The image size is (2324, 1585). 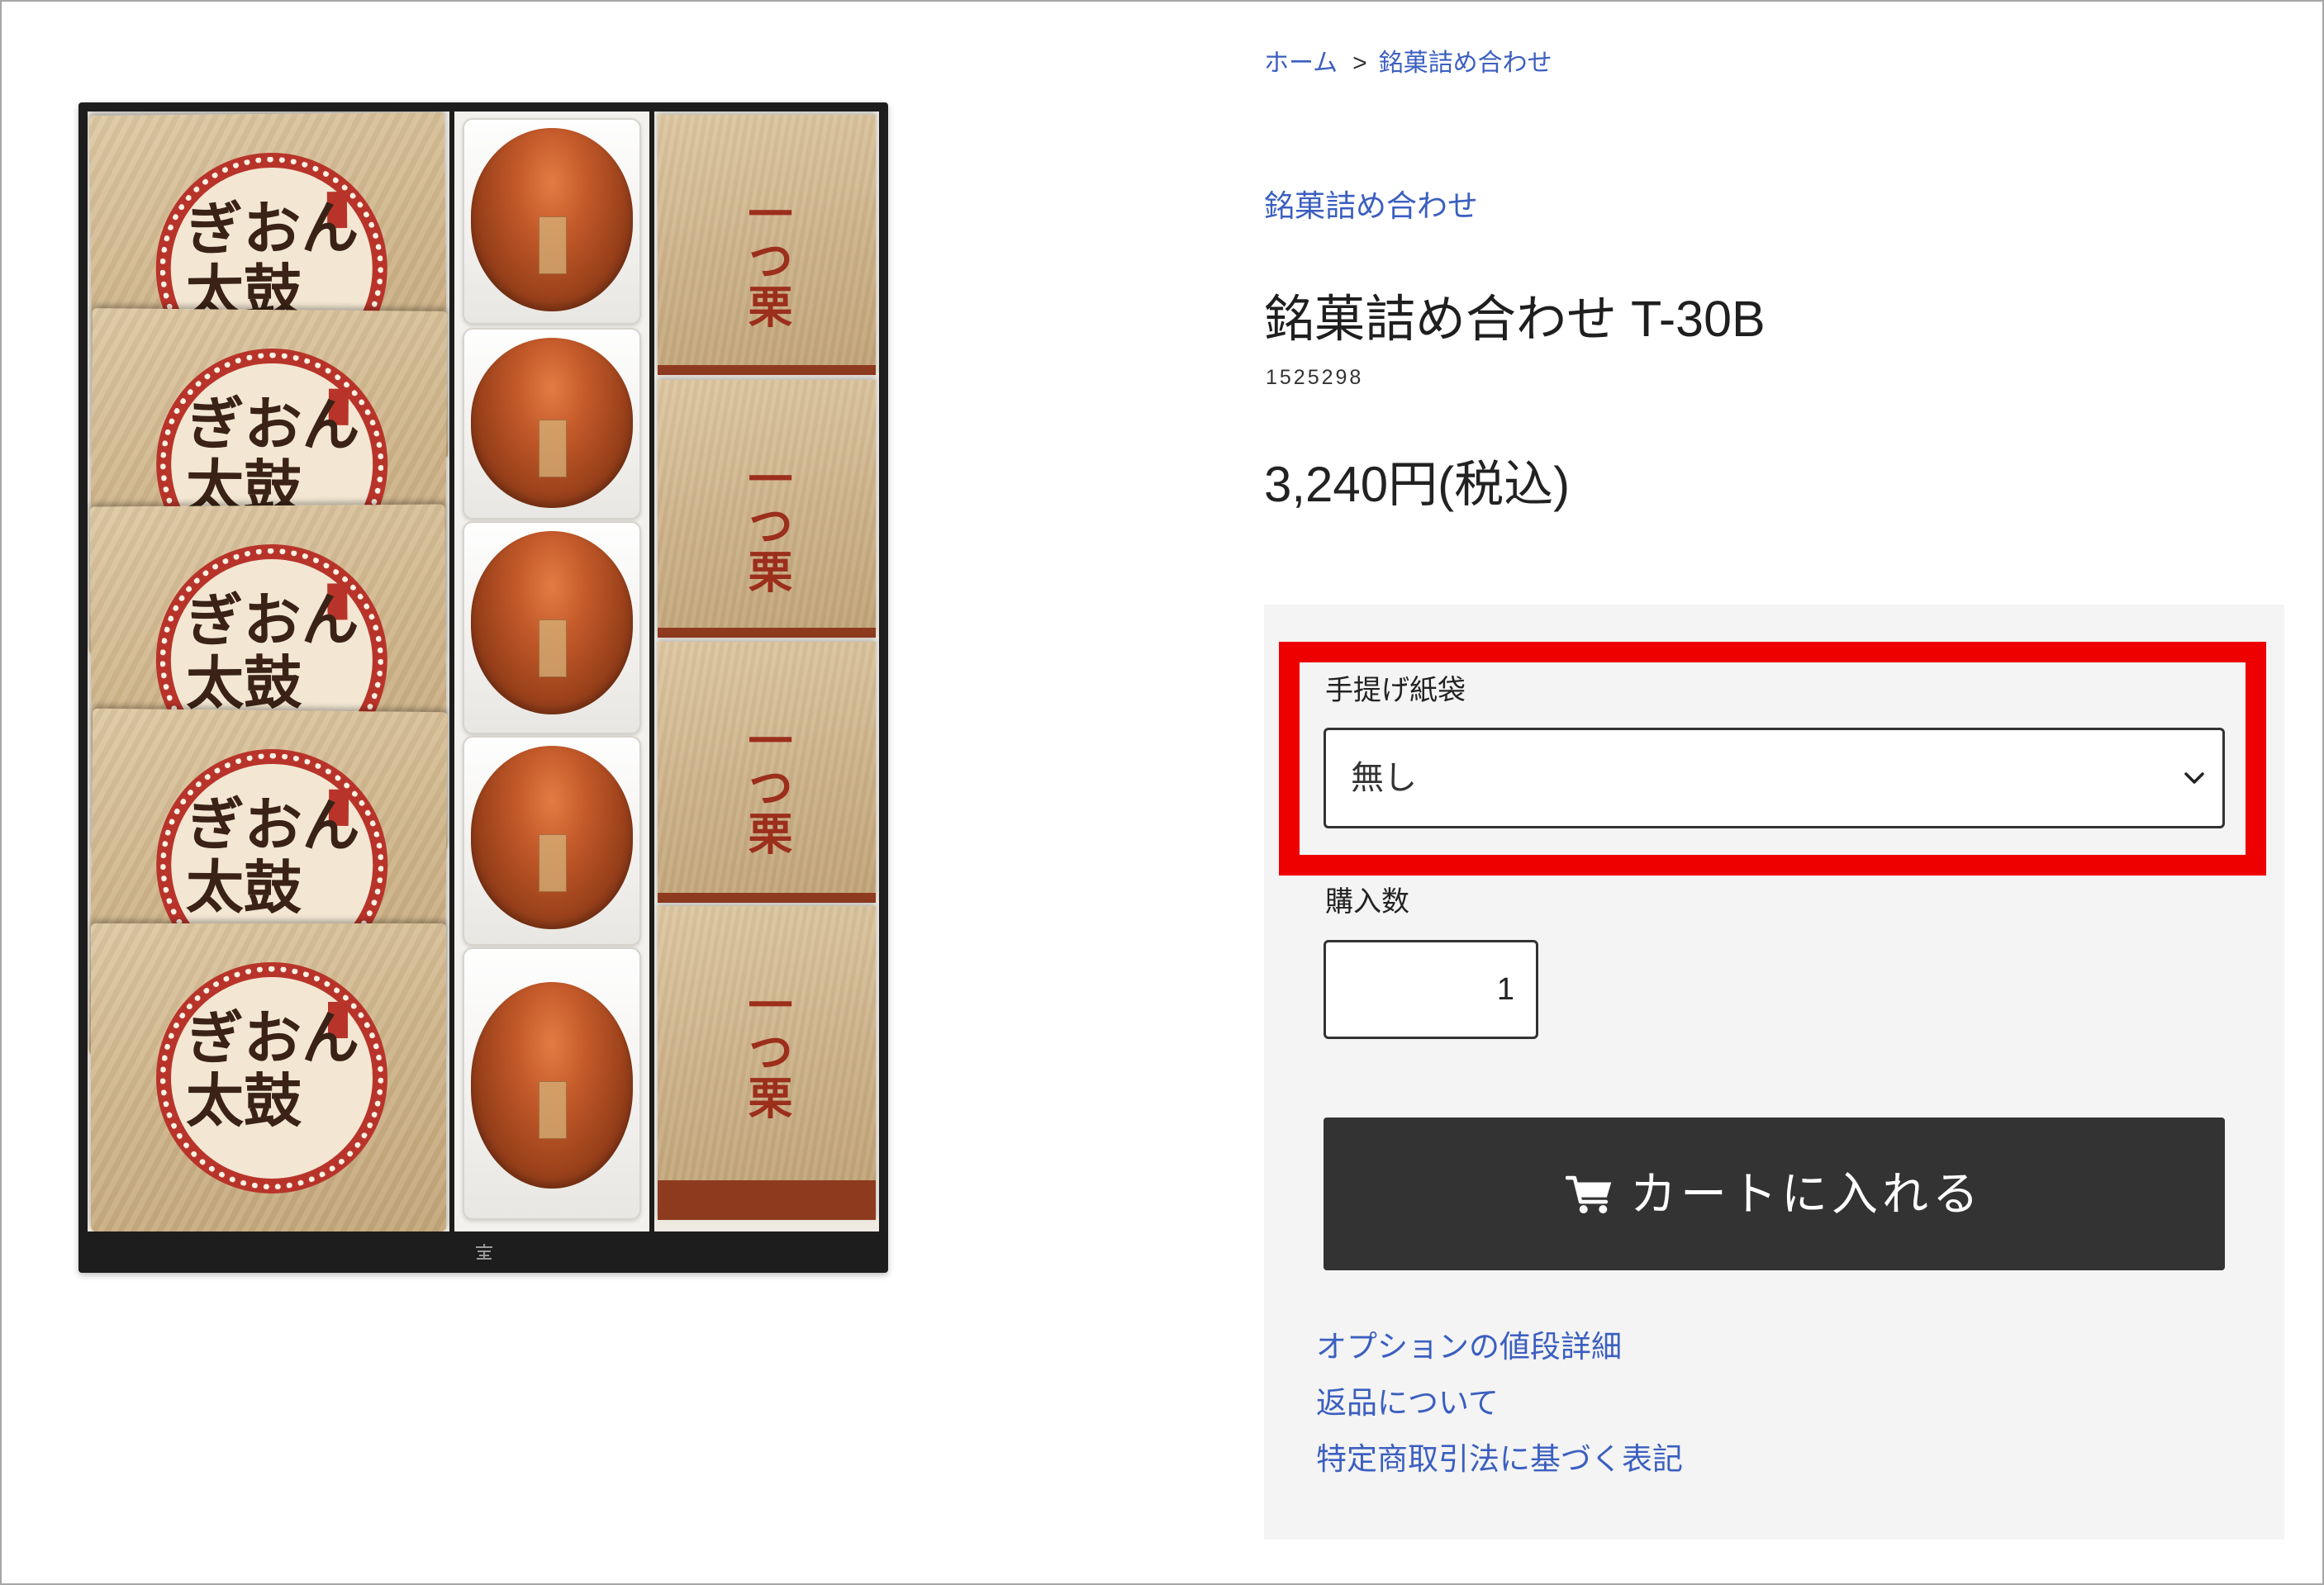 I want to click on breadcrumb: ホーム > 銘菓詰め合わせ, so click(x=1408, y=64).